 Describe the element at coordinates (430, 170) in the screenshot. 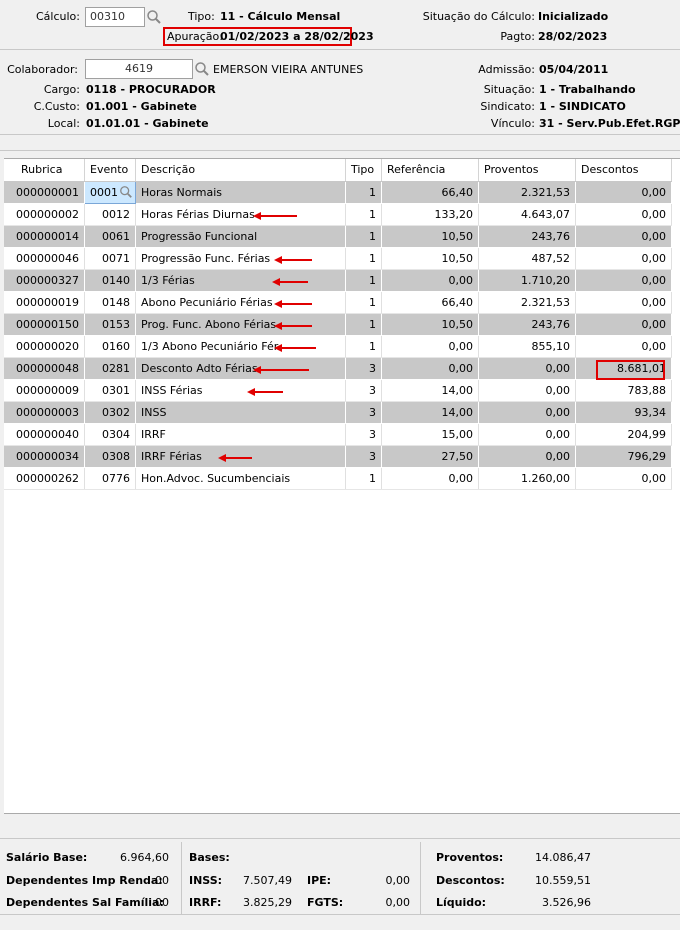

I see `col-header-referencia: Referência` at that location.